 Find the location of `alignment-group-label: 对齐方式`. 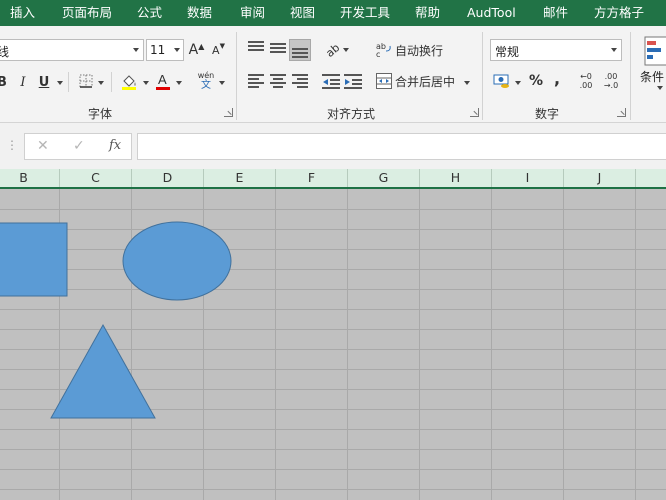

alignment-group-label: 对齐方式 is located at coordinates (351, 114).